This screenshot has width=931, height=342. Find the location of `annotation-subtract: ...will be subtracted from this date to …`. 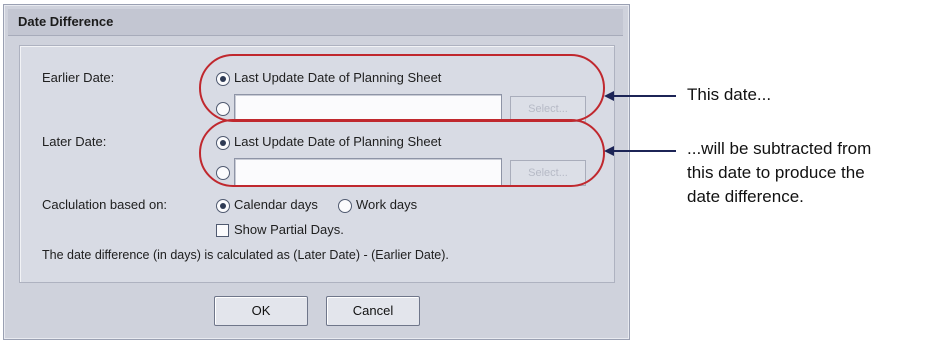

annotation-subtract: ...will be subtracted from this date to … is located at coordinates (779, 173).